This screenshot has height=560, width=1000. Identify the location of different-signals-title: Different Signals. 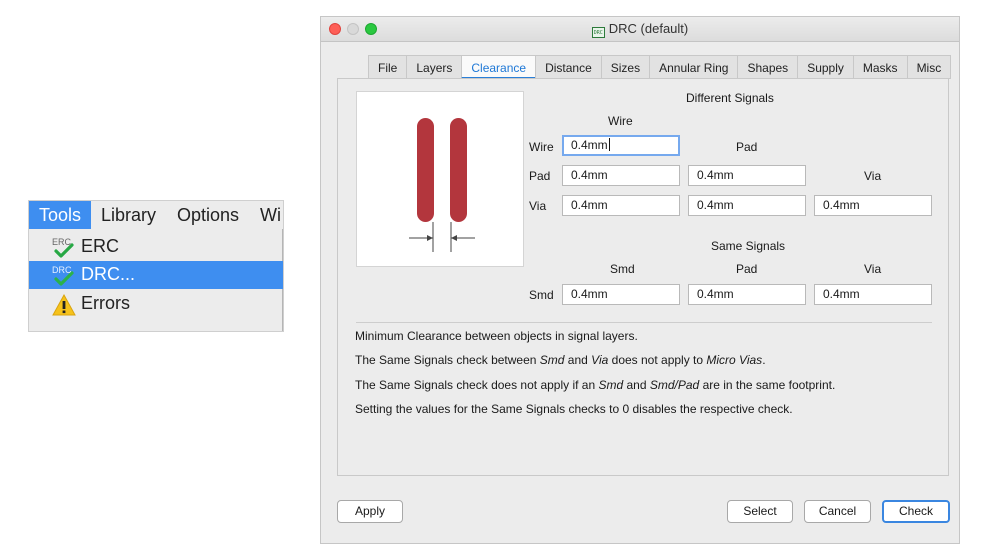
(730, 98).